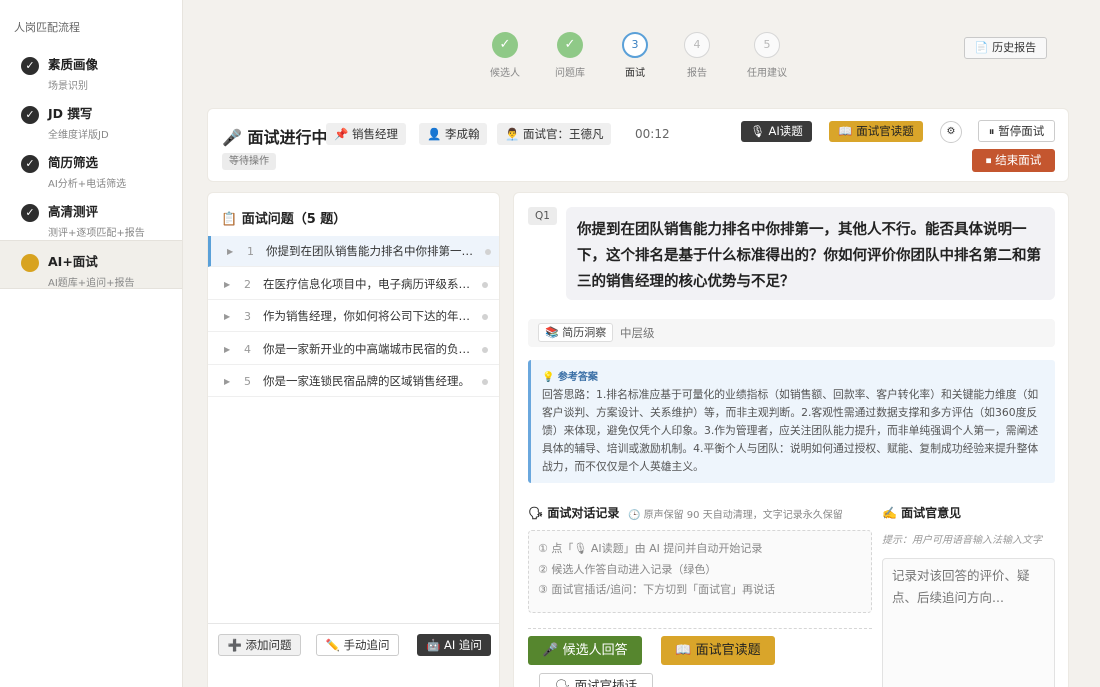 This screenshot has height=687, width=1100. Describe the element at coordinates (453, 134) in the screenshot. I see `candidate-tag: 👤 李成翰` at that location.